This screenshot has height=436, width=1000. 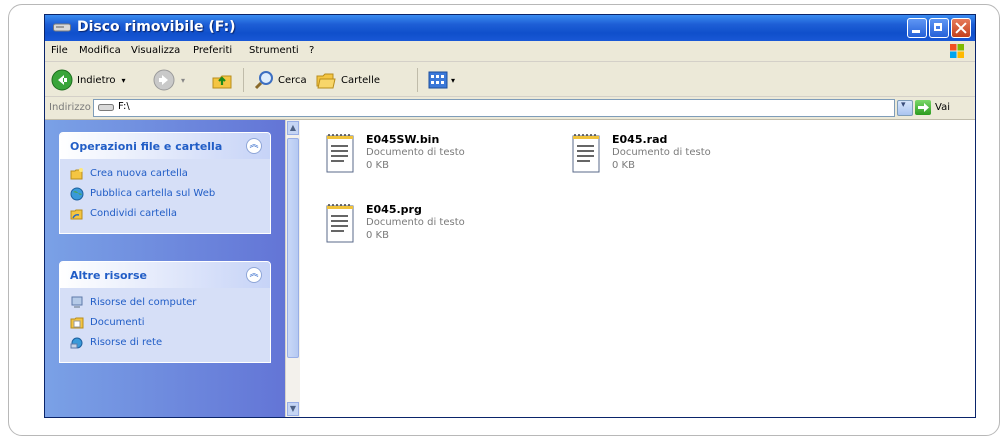 What do you see at coordinates (640, 139) in the screenshot?
I see `file-name: E045.rad` at bounding box center [640, 139].